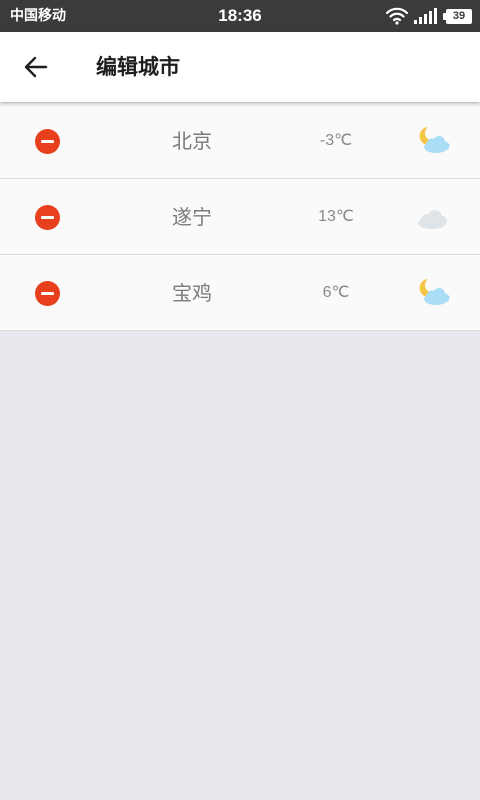 The height and width of the screenshot is (800, 480). What do you see at coordinates (336, 292) in the screenshot?
I see `city-temperature: 6℃` at bounding box center [336, 292].